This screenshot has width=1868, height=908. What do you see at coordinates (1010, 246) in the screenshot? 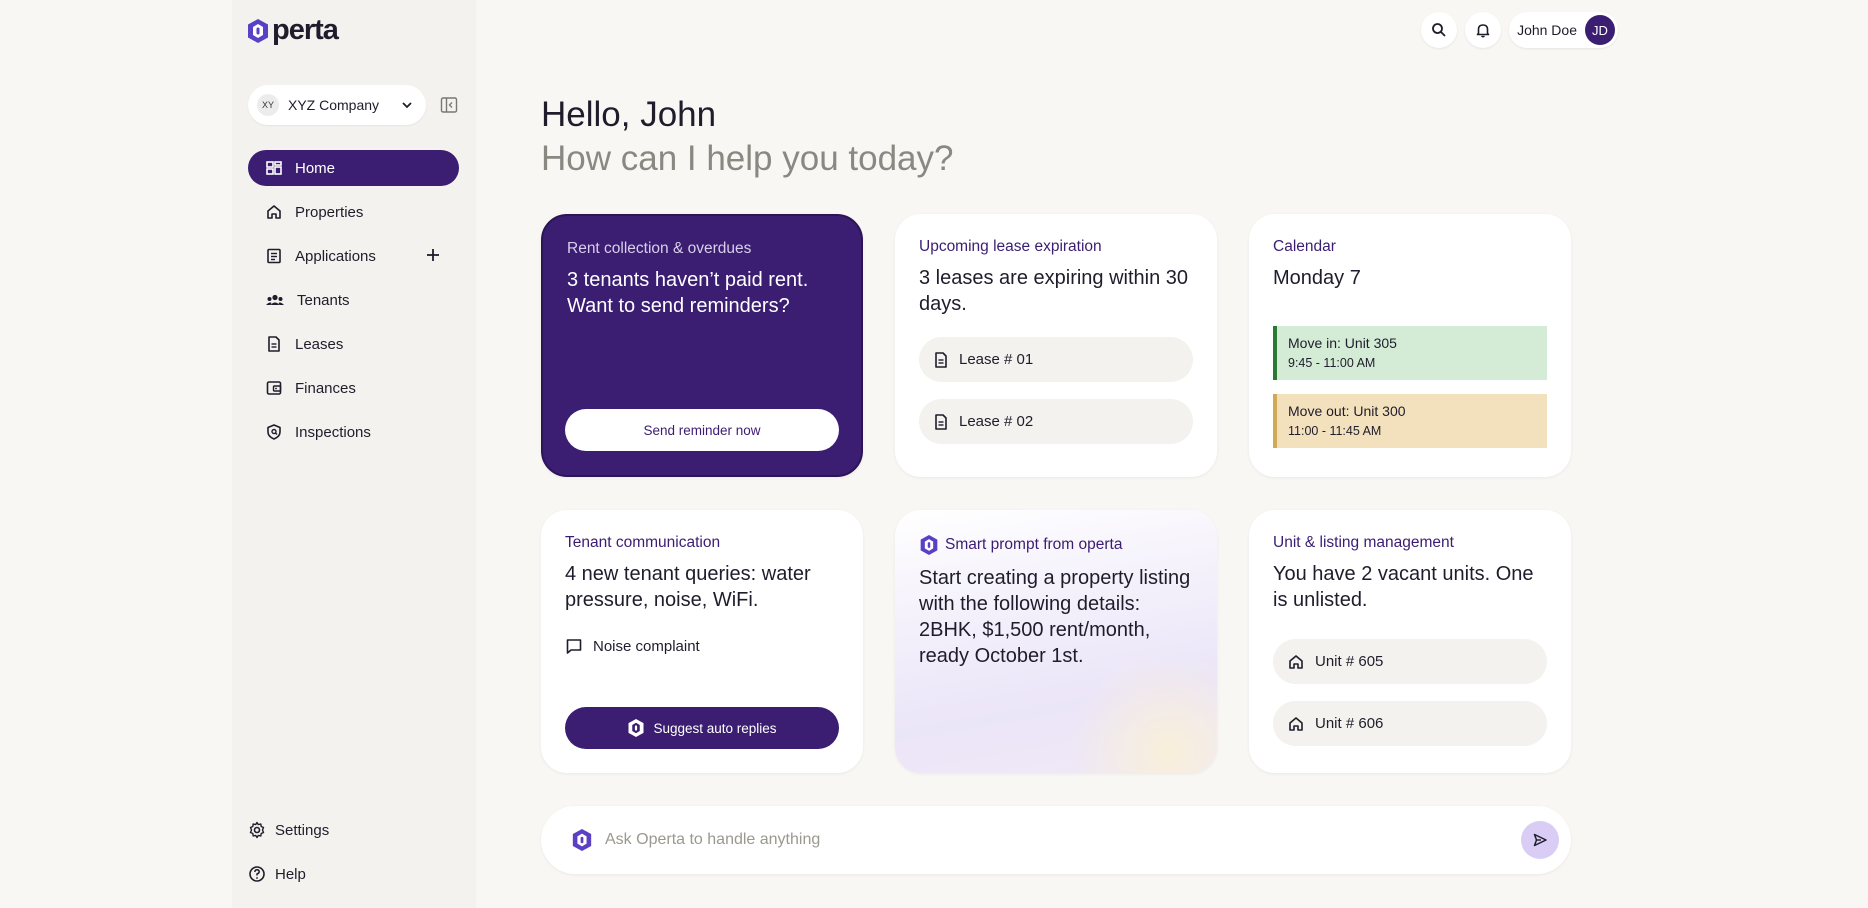
I see `card-label: Upcoming lease expiration` at bounding box center [1010, 246].